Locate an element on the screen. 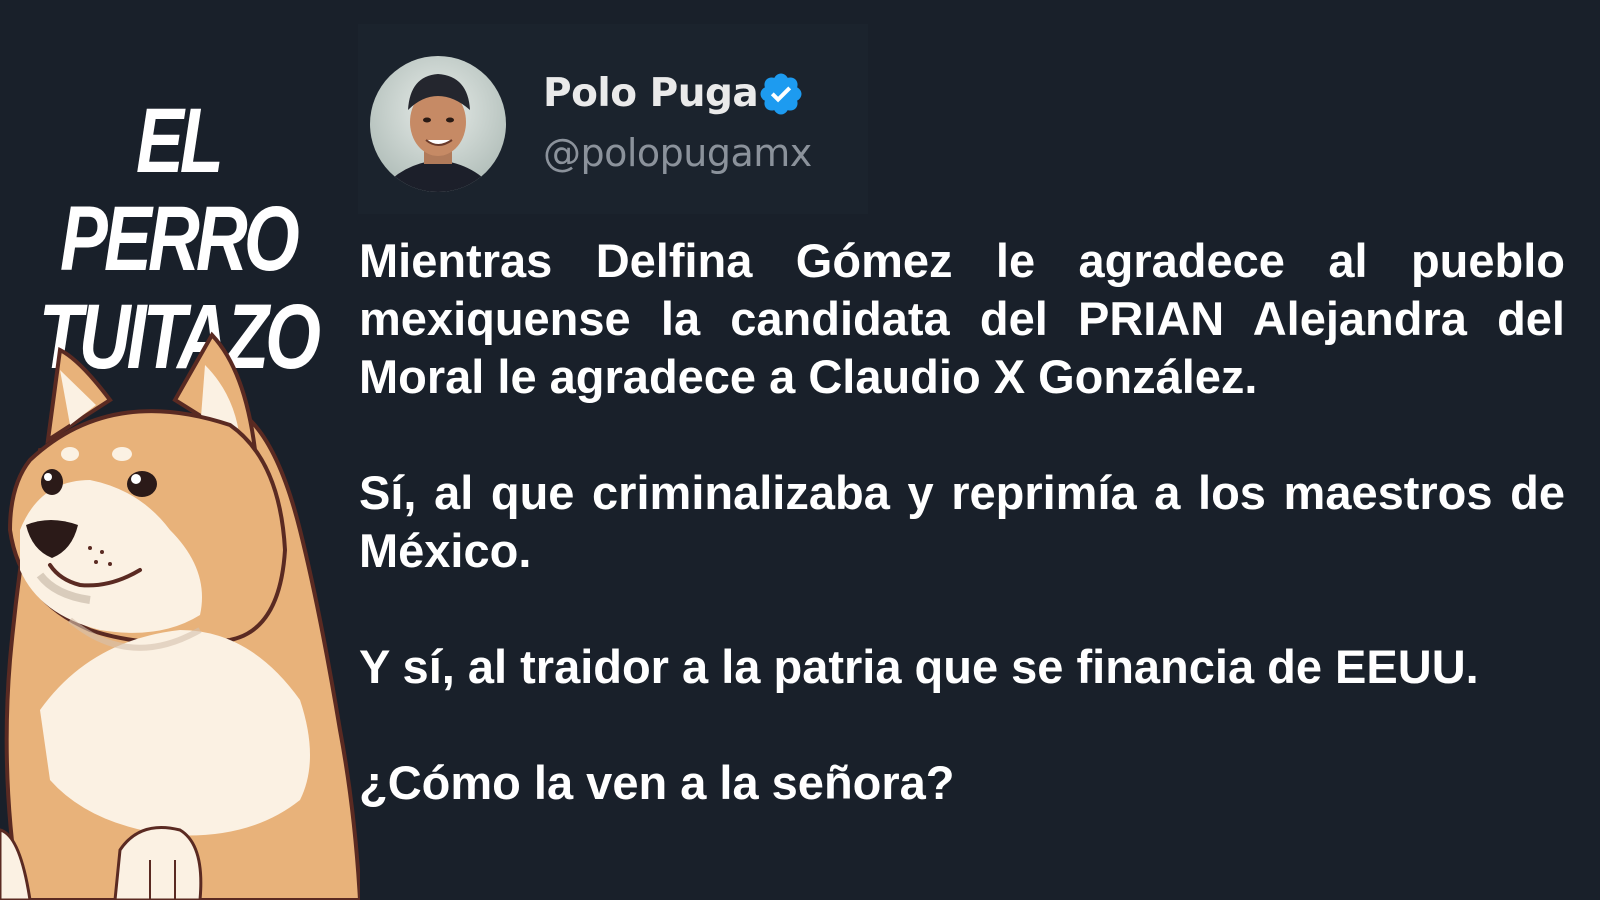  author-handle: @polopugamx is located at coordinates (677, 153).